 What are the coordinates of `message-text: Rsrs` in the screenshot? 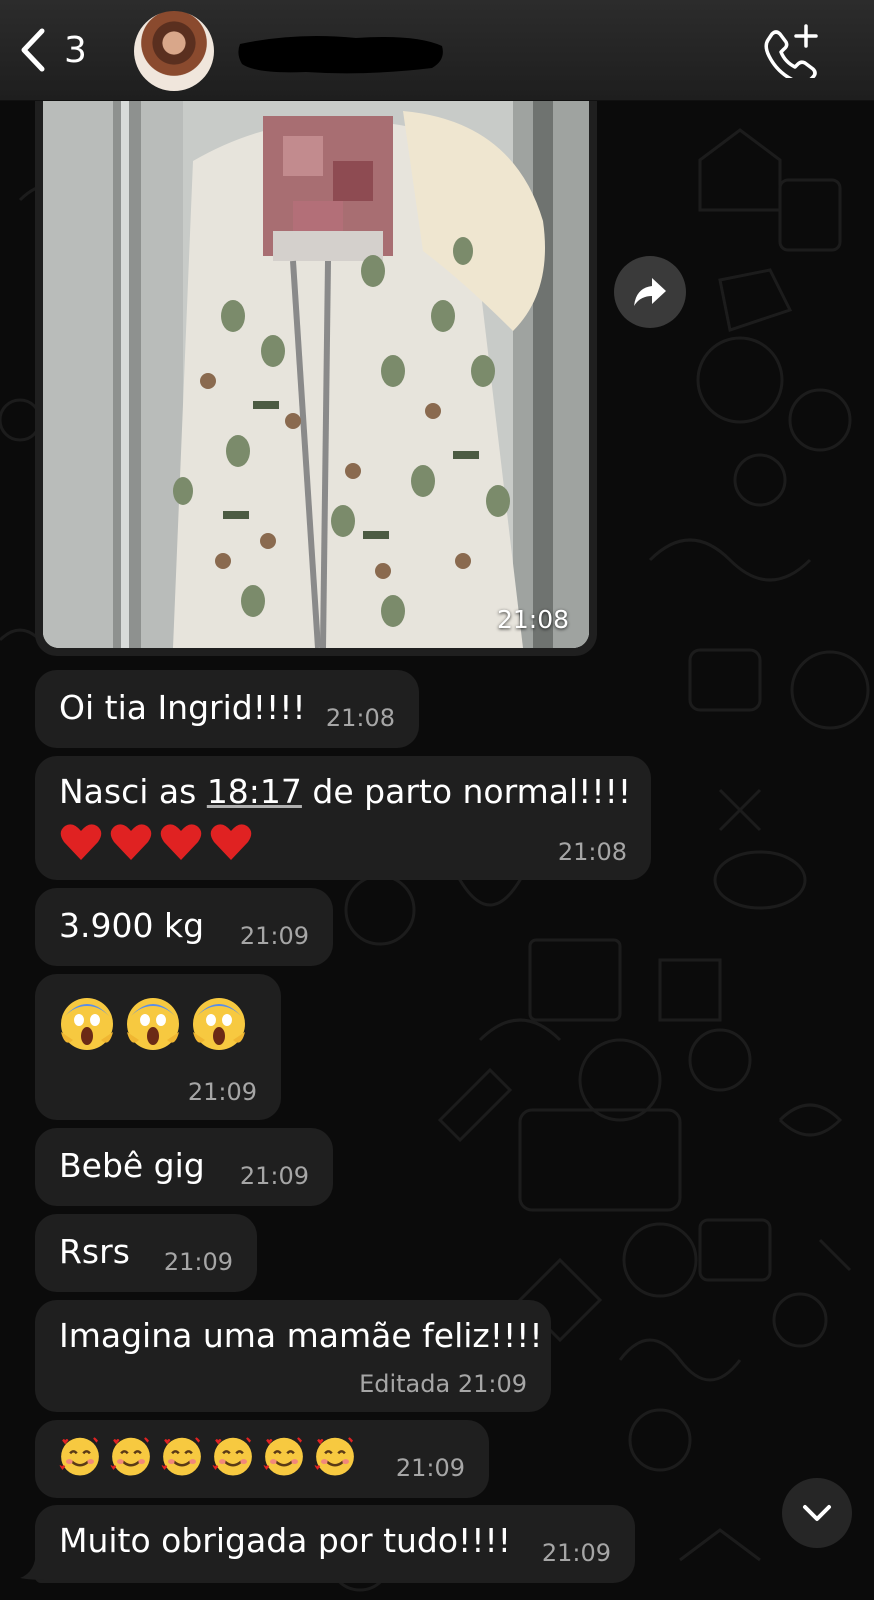 It's located at (94, 1251).